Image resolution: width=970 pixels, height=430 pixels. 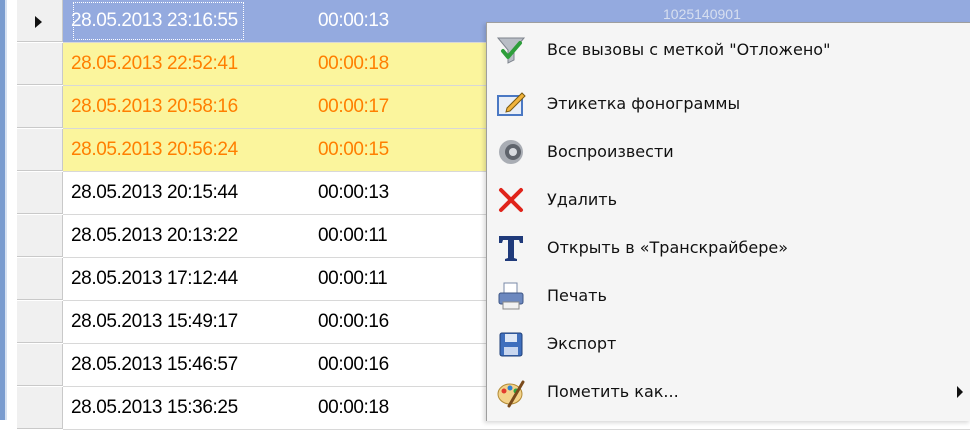 What do you see at coordinates (511, 392) in the screenshot?
I see `mark-palette-icon` at bounding box center [511, 392].